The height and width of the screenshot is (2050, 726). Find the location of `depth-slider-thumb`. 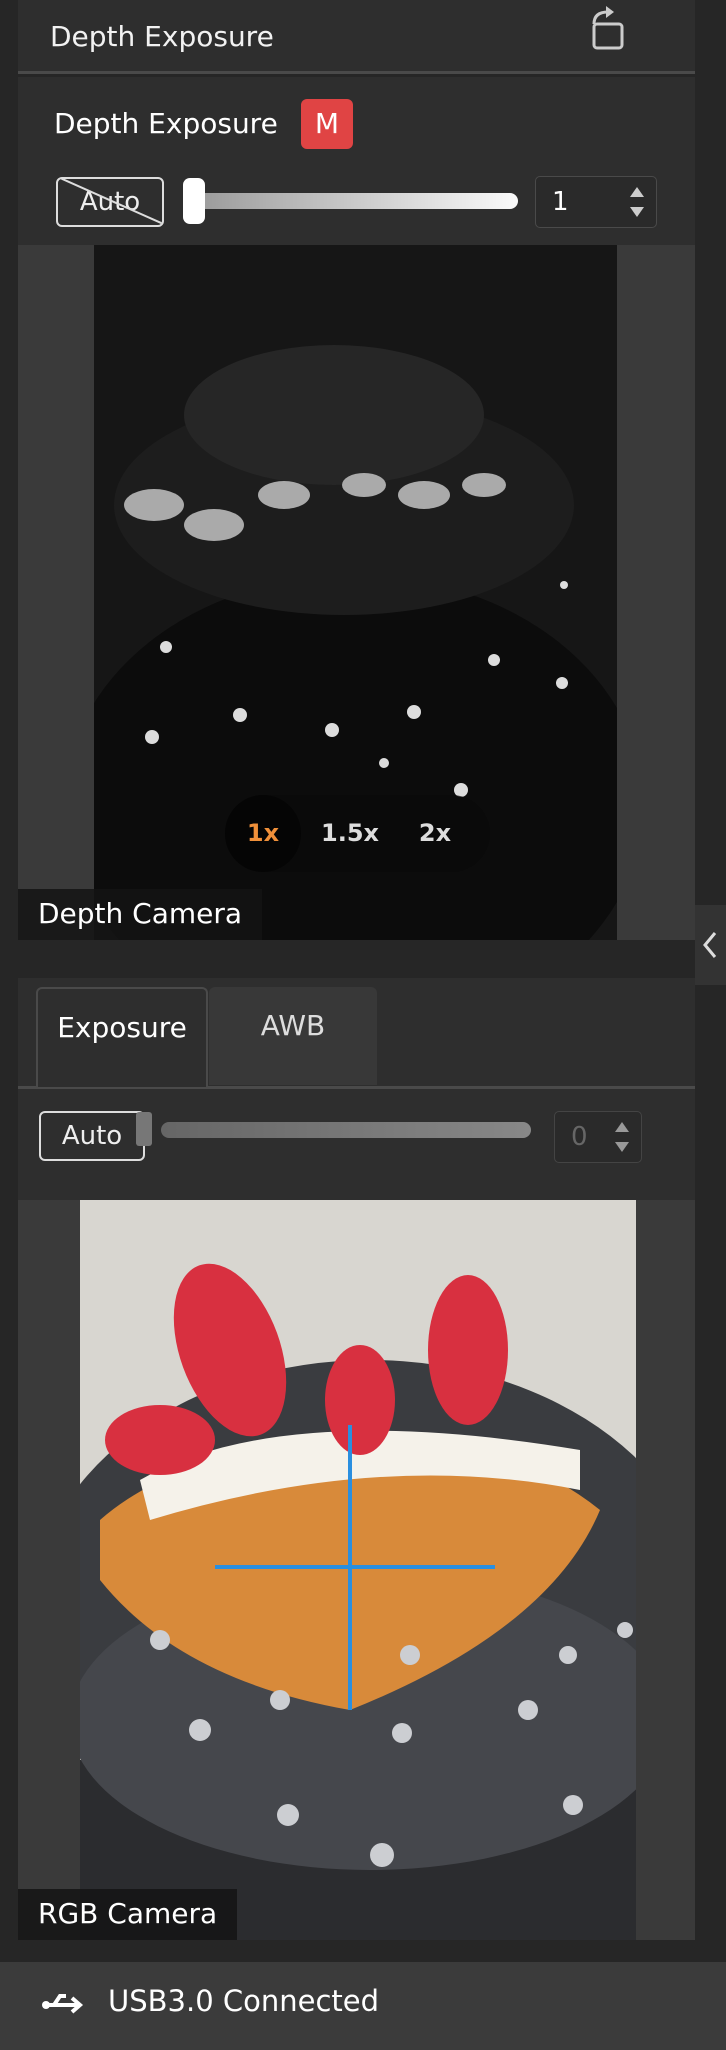

depth-slider-thumb is located at coordinates (194, 201).